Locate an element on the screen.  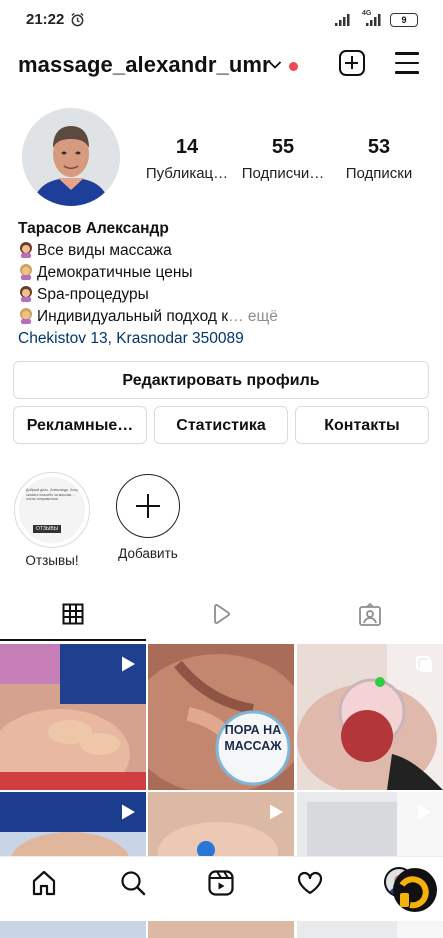
insights-button: Статистика is located at coordinates (221, 425).